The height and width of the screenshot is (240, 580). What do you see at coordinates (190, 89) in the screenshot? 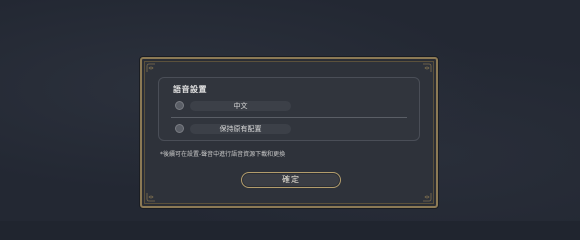
I see `section-title: 語音設置` at bounding box center [190, 89].